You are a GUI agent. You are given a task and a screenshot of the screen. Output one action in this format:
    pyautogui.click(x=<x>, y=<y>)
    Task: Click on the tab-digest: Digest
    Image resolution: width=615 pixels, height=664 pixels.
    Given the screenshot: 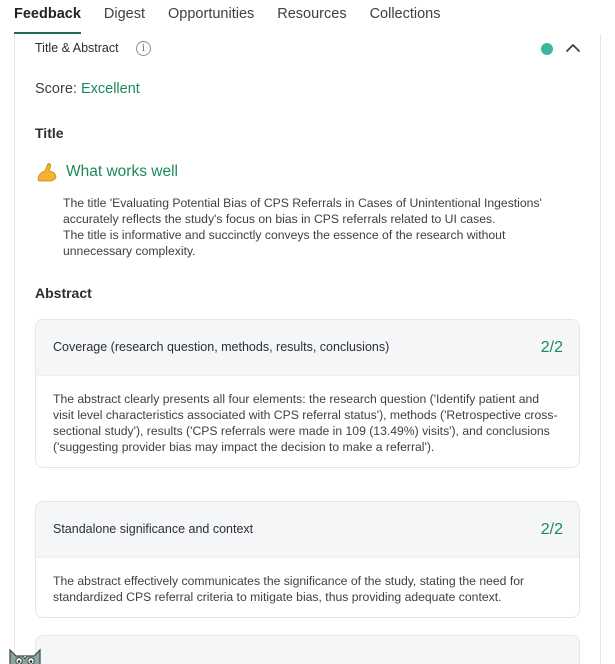 What is the action you would take?
    pyautogui.click(x=124, y=17)
    